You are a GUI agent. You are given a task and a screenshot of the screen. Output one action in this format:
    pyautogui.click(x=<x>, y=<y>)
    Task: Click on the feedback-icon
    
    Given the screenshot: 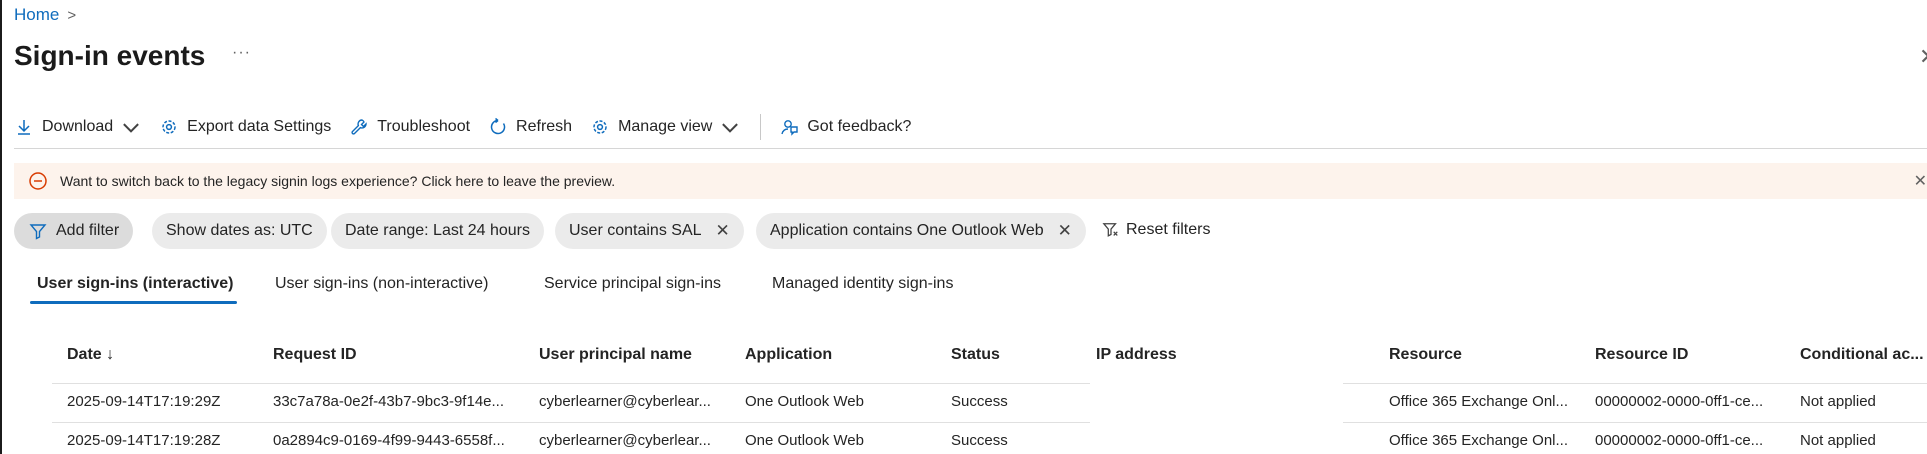 What is the action you would take?
    pyautogui.click(x=790, y=128)
    